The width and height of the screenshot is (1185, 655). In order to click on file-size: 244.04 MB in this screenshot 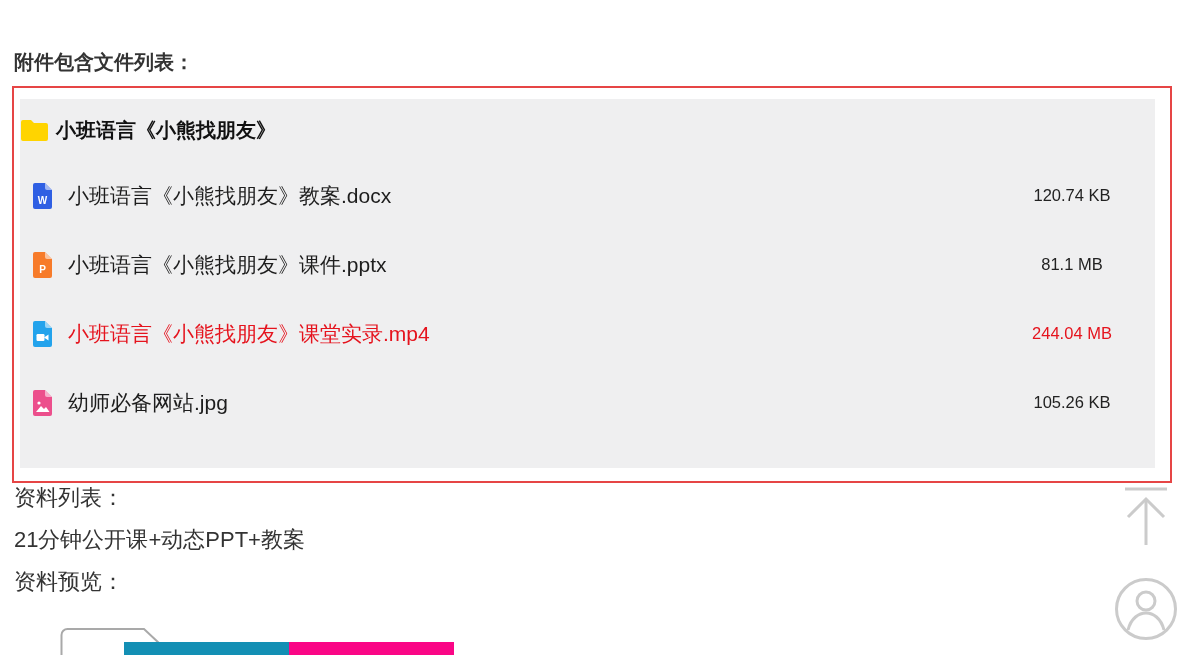, I will do `click(1072, 333)`.